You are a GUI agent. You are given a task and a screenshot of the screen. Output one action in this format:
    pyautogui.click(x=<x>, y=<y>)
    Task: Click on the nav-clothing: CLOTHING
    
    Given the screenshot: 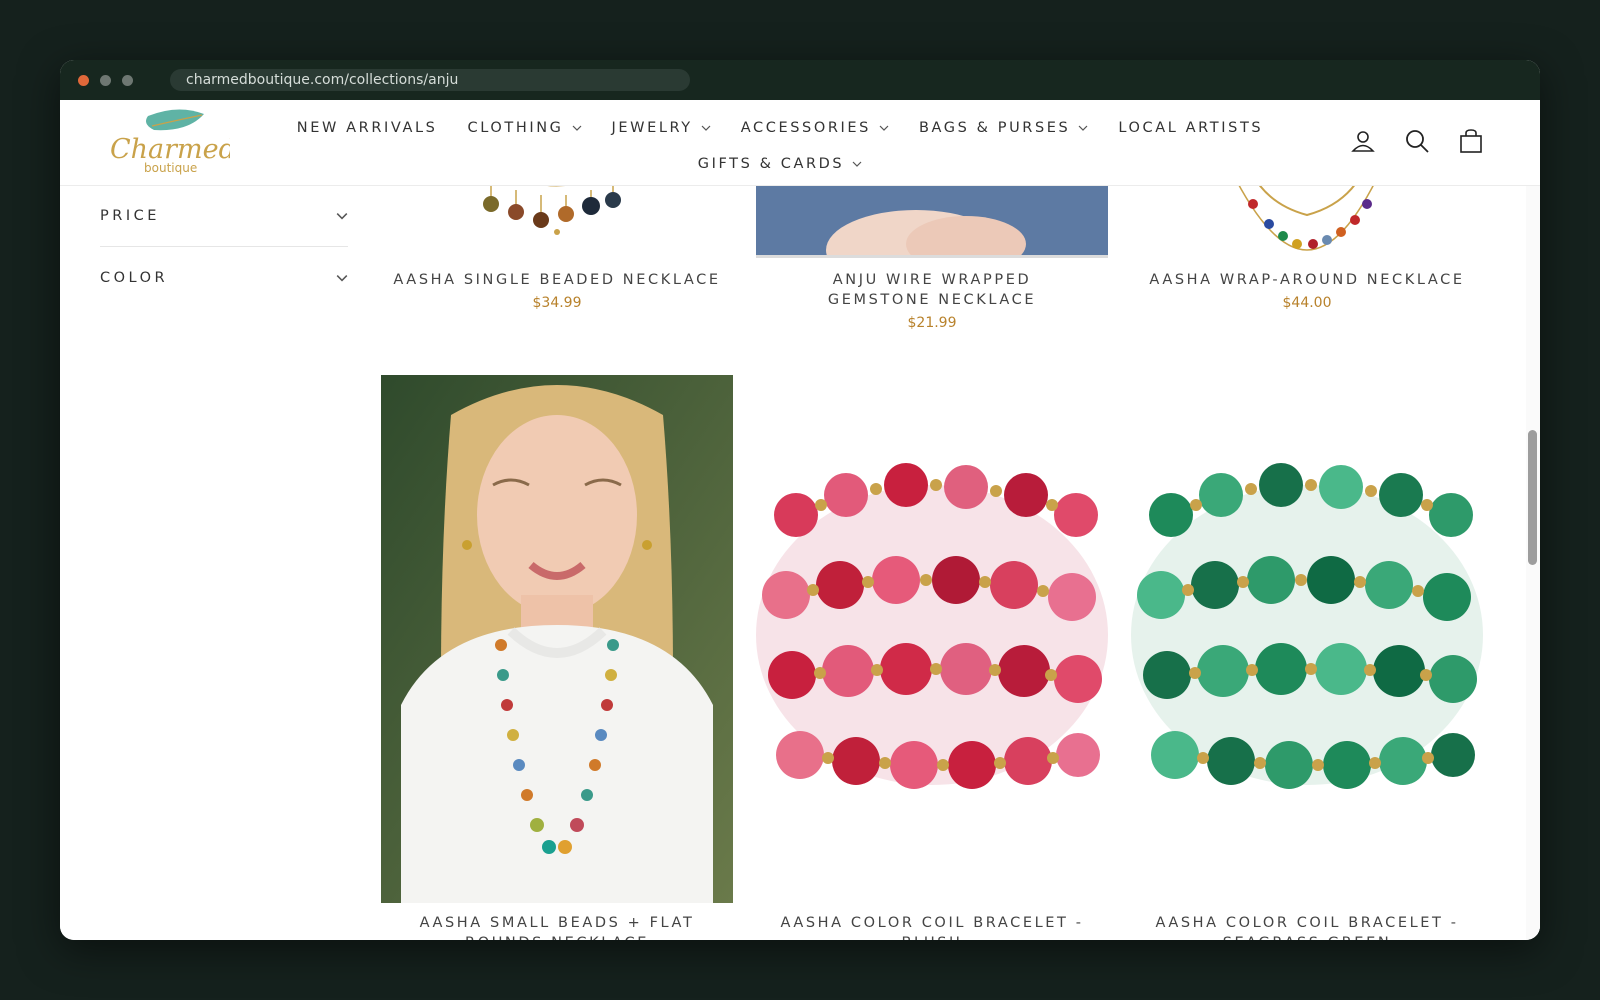 What is the action you would take?
    pyautogui.click(x=524, y=128)
    